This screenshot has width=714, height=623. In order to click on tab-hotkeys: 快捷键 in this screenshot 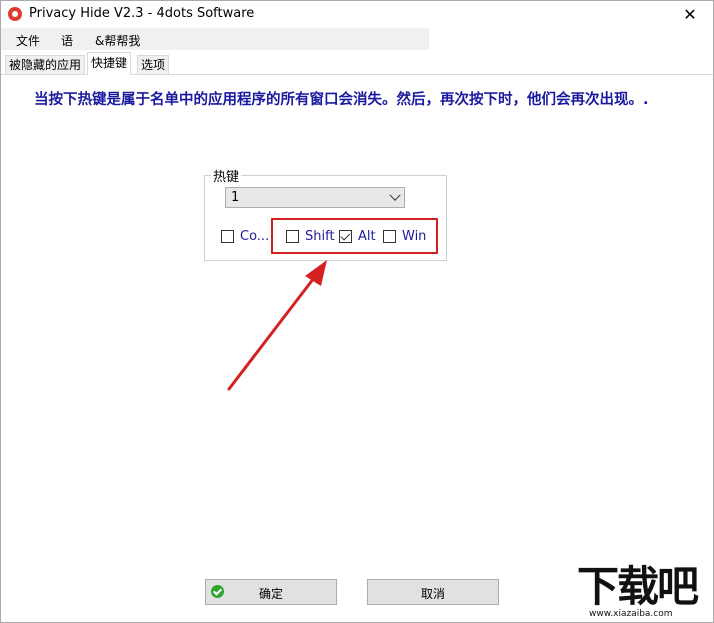, I will do `click(109, 63)`.